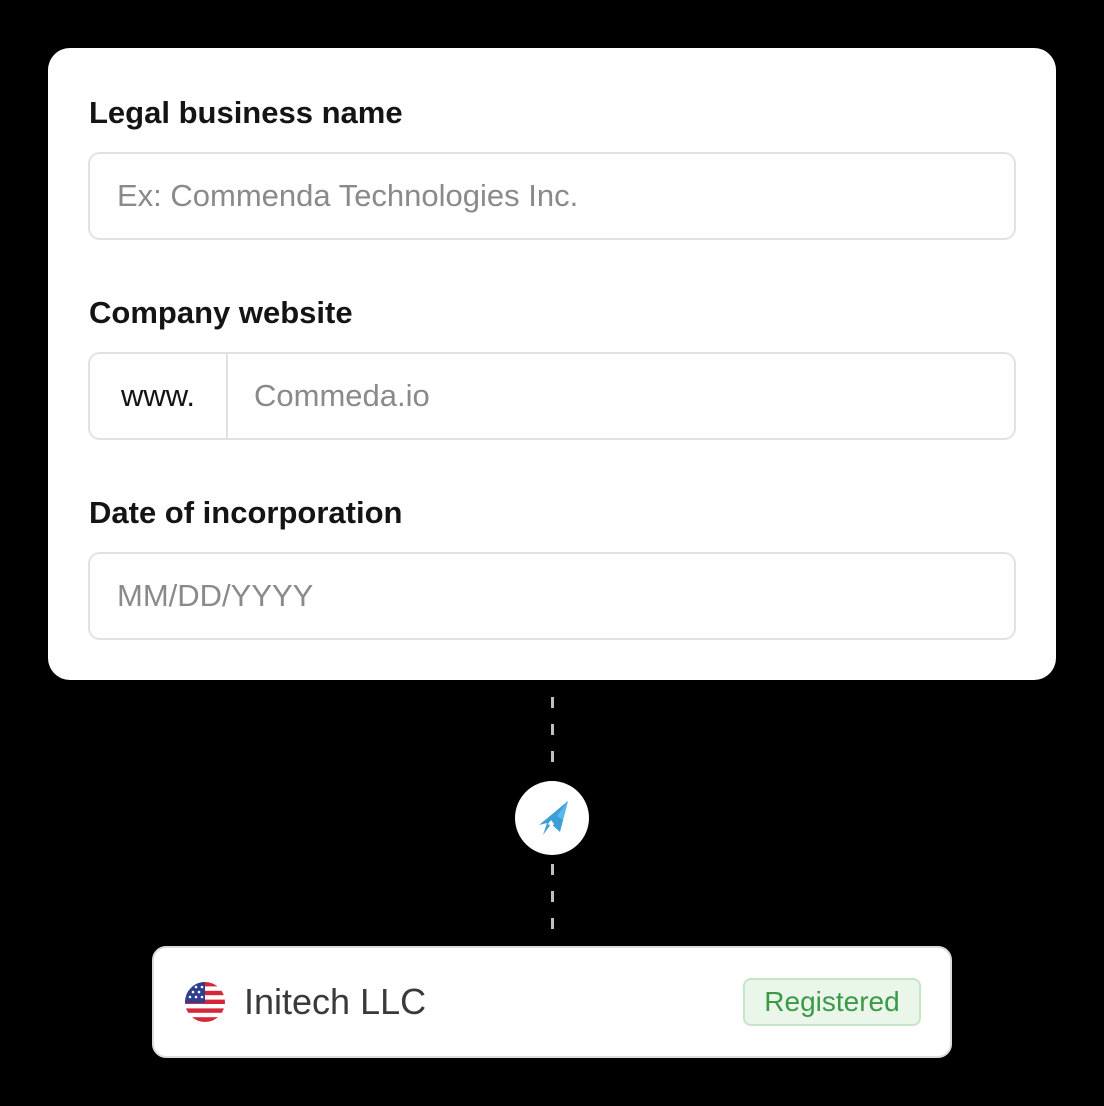  I want to click on company-website-field: www., so click(552, 396).